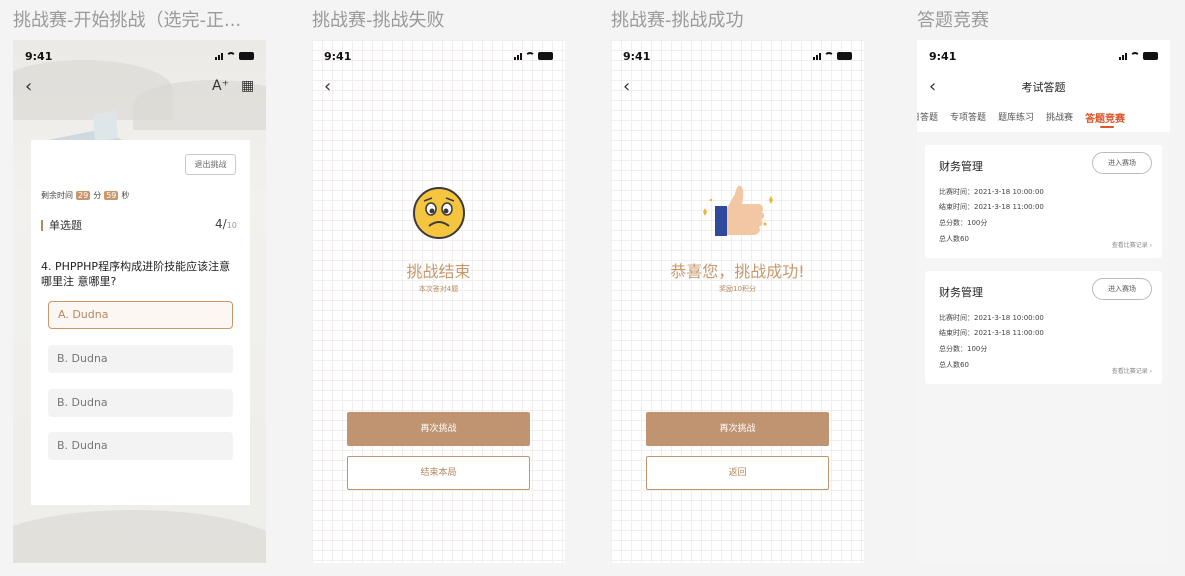 Image resolution: width=1185 pixels, height=576 pixels. What do you see at coordinates (438, 473) in the screenshot?
I see `end-round-button: 结束本局` at bounding box center [438, 473].